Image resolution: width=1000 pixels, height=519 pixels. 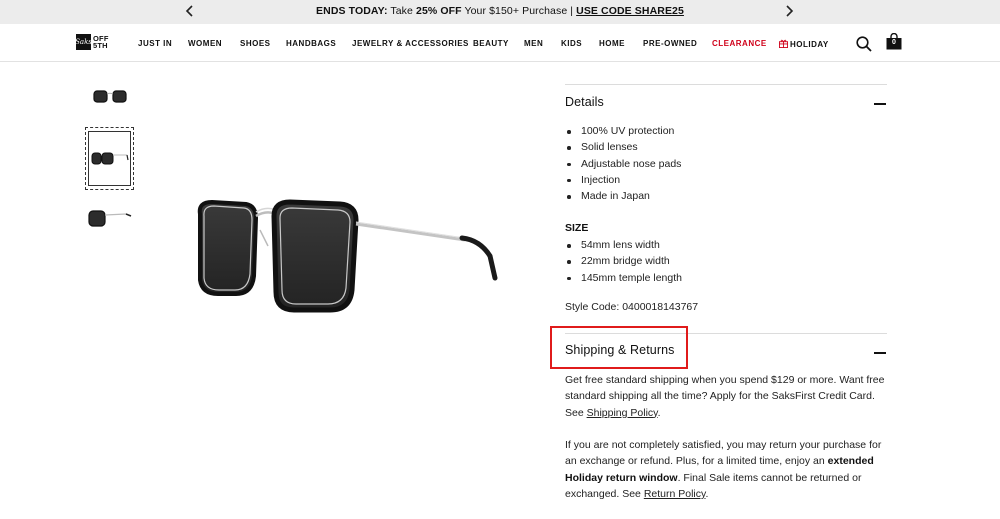 I want to click on promo-text-pre: Take, so click(x=401, y=11).